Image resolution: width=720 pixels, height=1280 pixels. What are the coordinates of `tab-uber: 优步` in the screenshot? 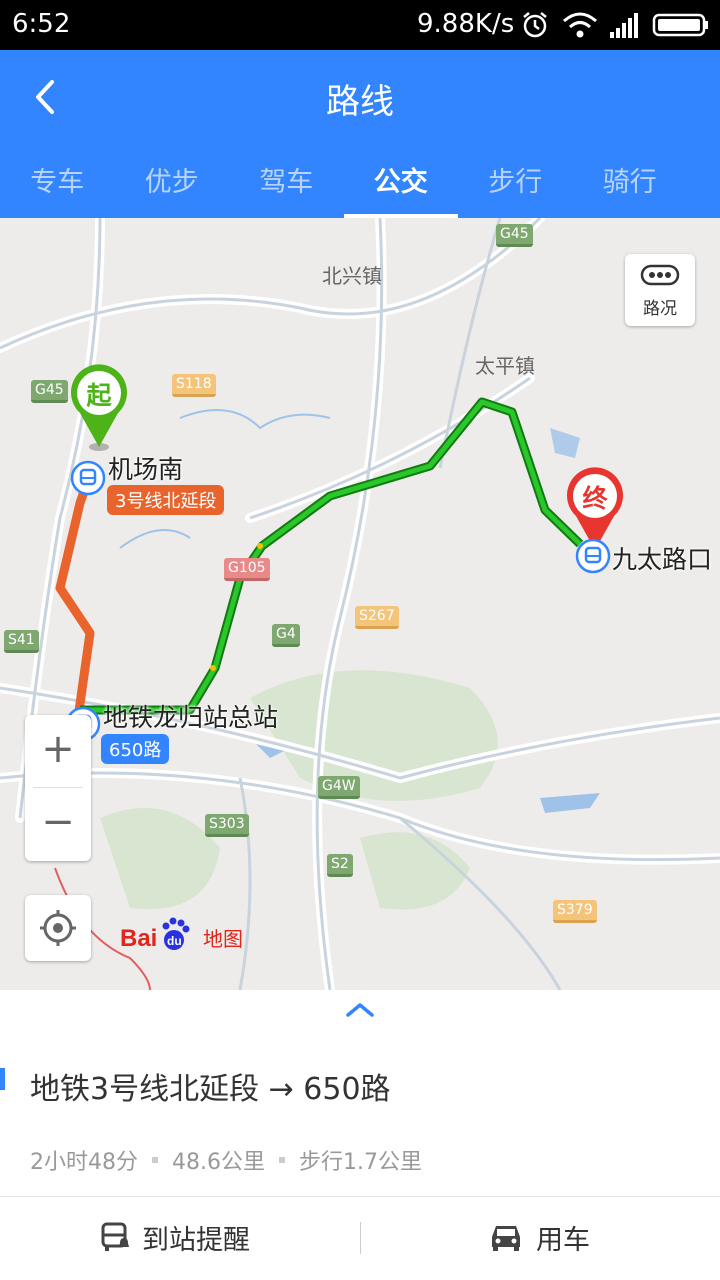 It's located at (172, 184).